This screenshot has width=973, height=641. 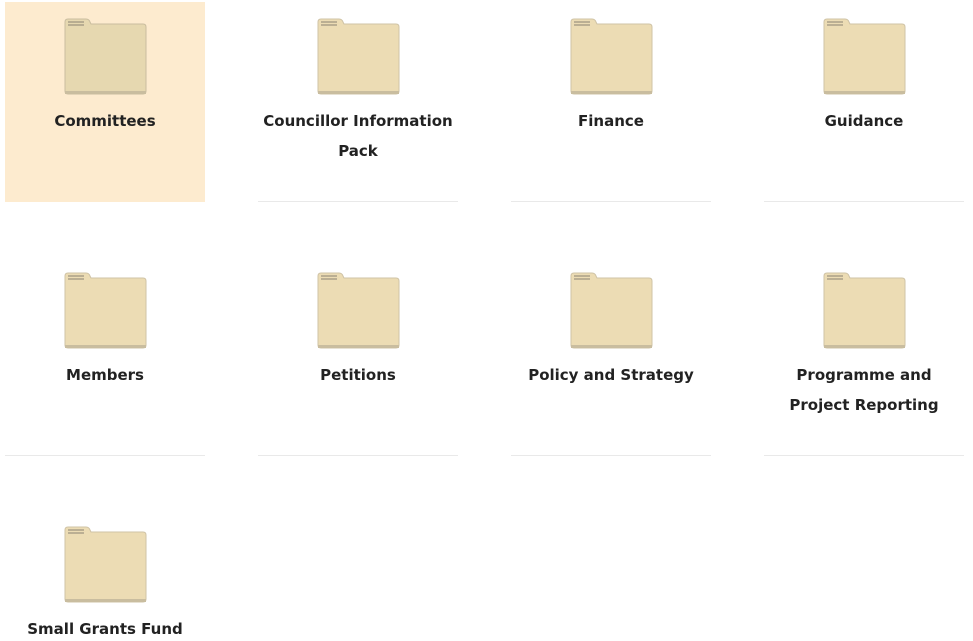 I want to click on folder-tile-councillor-information-pack: Councillor Information Pack, so click(x=358, y=102).